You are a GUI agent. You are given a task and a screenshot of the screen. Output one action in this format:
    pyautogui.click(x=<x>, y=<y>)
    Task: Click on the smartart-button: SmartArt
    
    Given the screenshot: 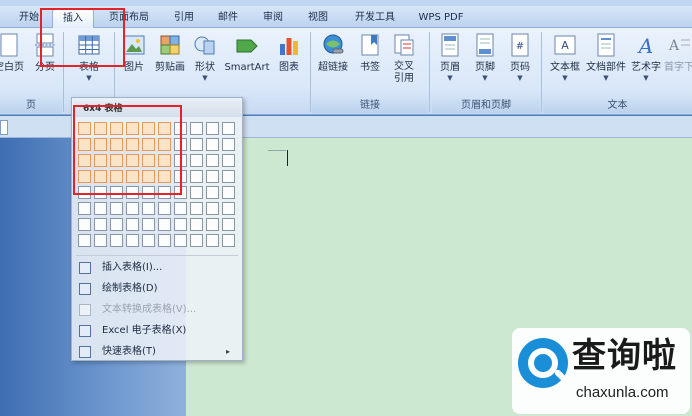 What is the action you would take?
    pyautogui.click(x=247, y=53)
    